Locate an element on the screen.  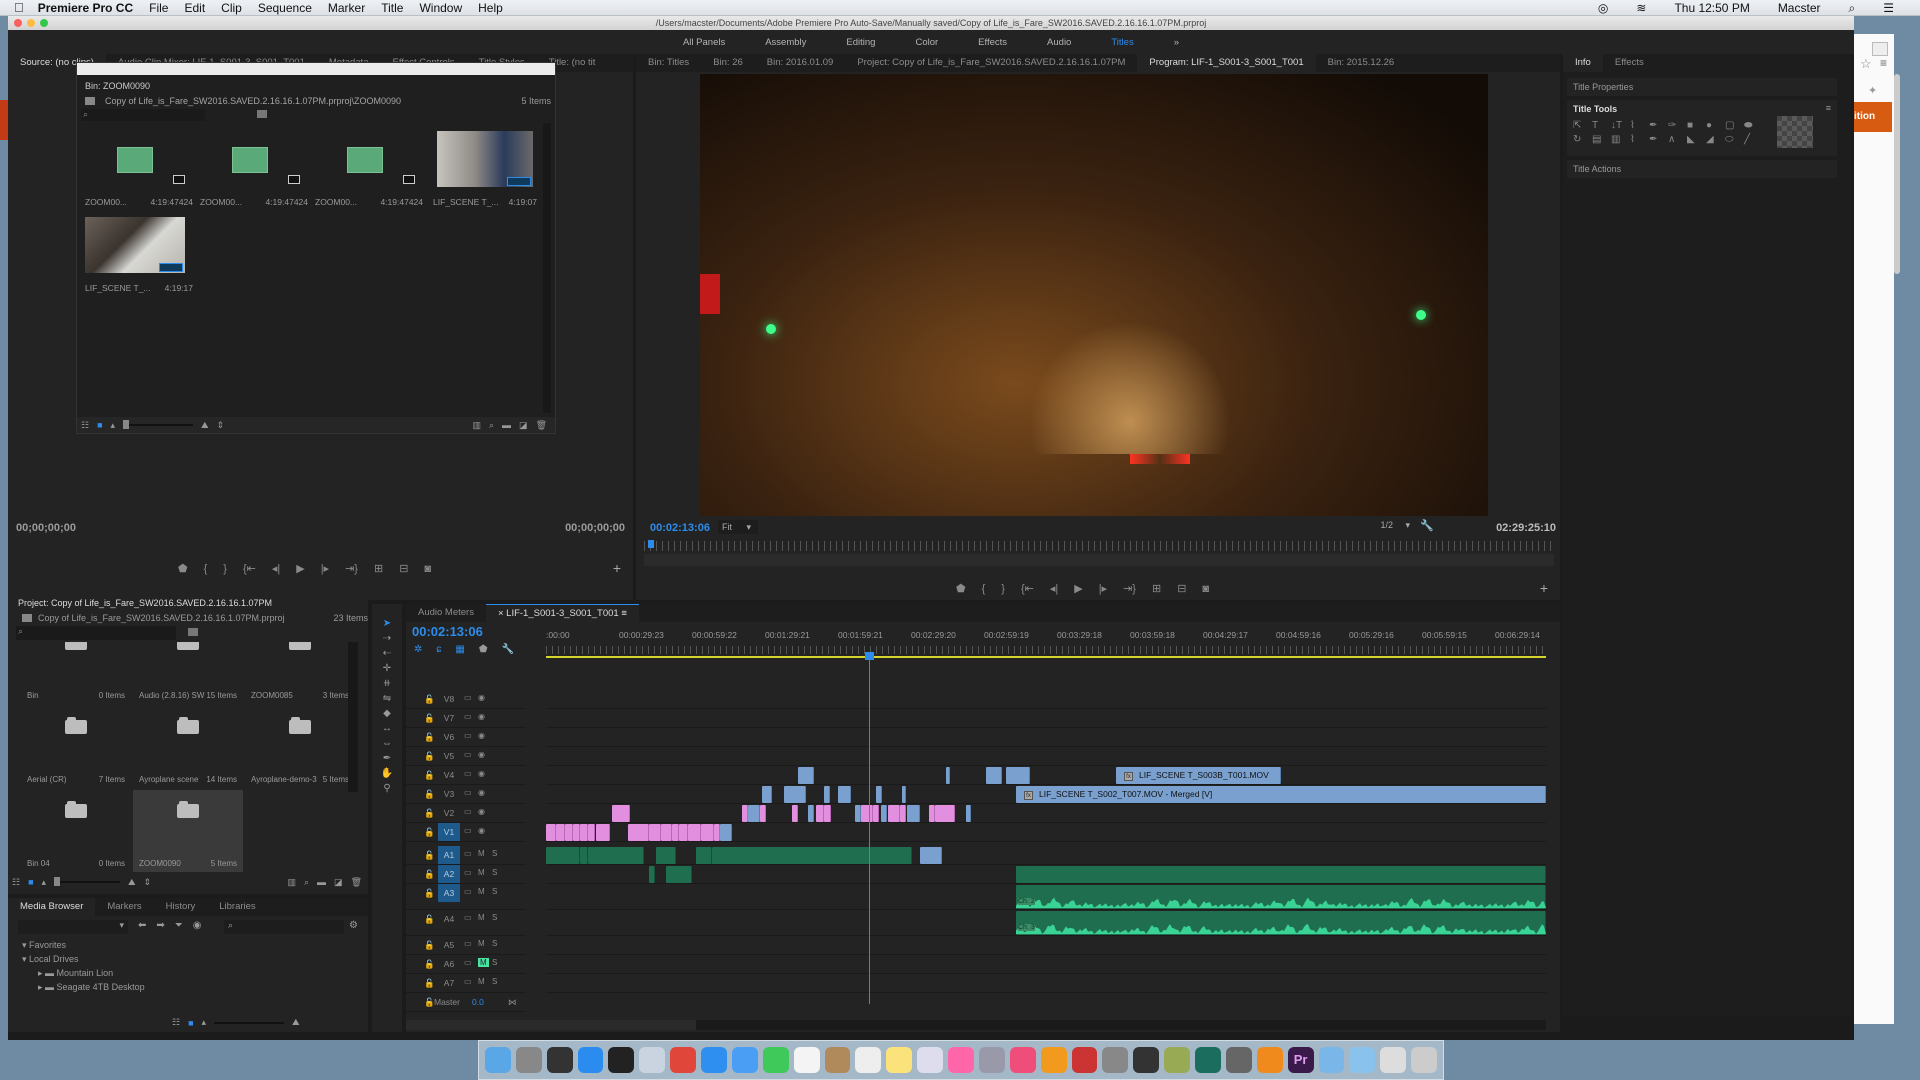
profile-icon is located at coordinates (1880, 49).